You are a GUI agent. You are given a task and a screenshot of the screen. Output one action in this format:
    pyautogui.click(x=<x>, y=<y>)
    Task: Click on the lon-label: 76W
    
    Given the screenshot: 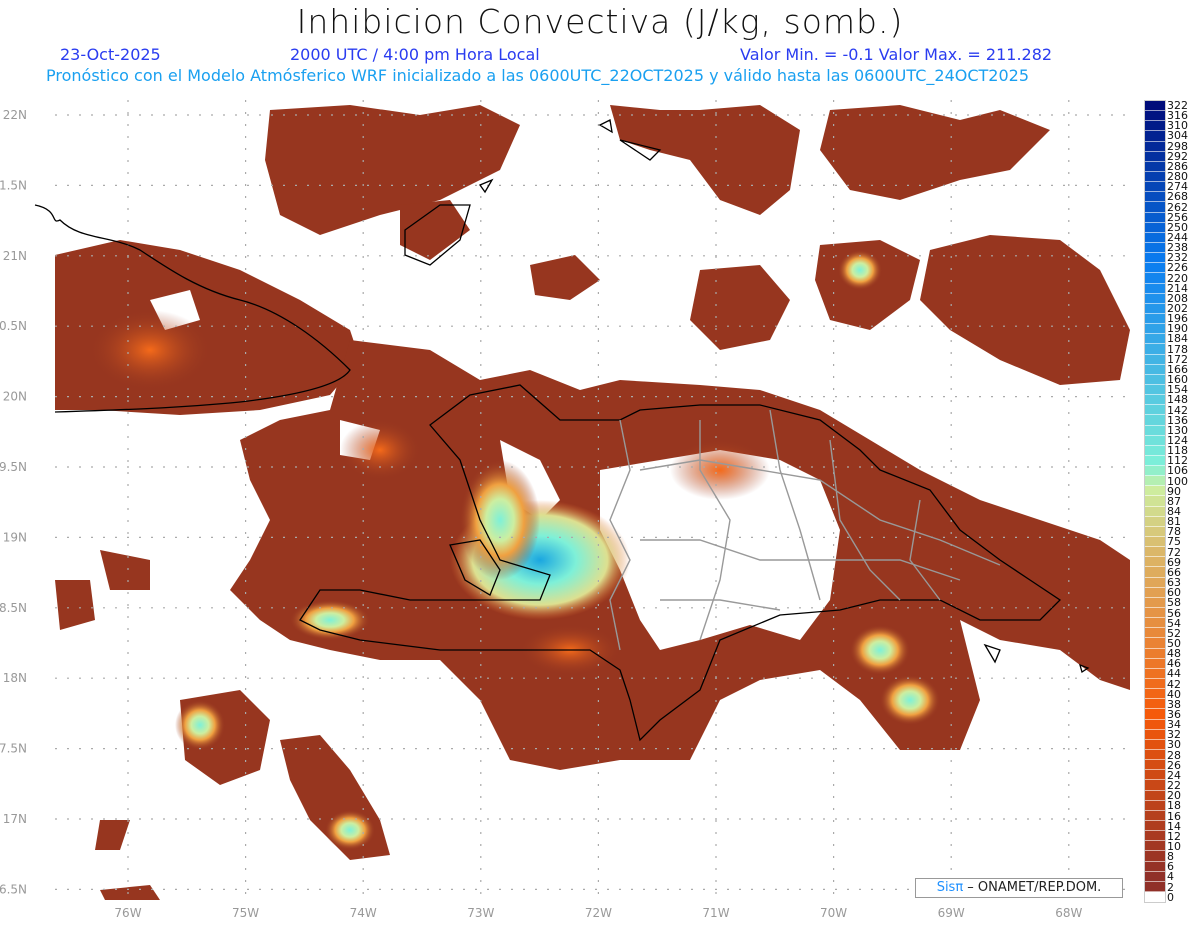 What is the action you would take?
    pyautogui.click(x=127, y=913)
    